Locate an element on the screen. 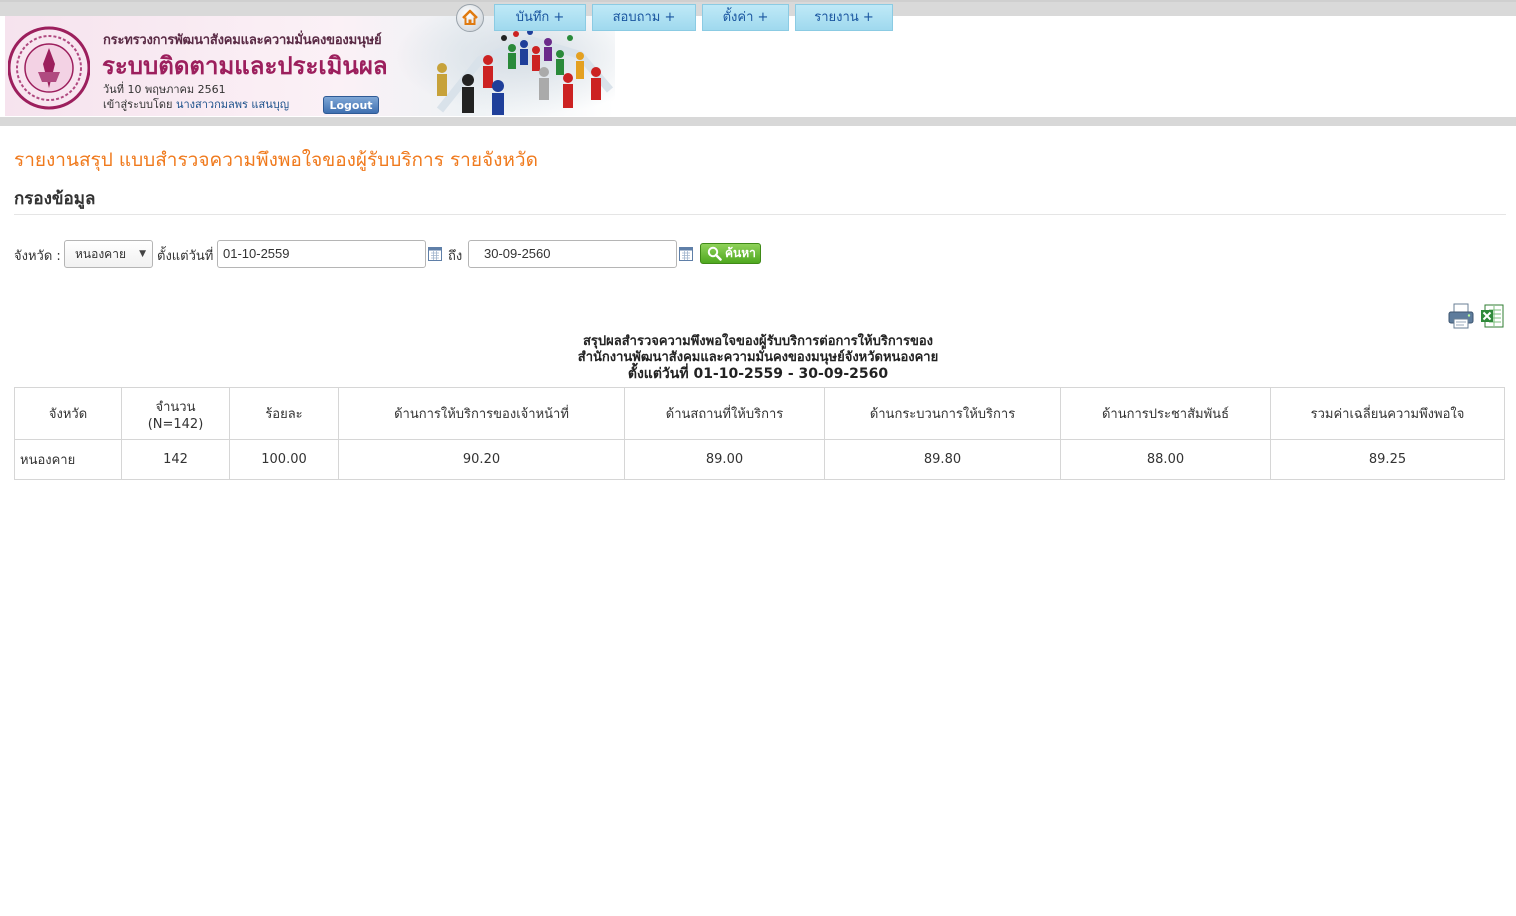  col-pr: ด้านการประชาสัมพันธ์ is located at coordinates (1165, 413).